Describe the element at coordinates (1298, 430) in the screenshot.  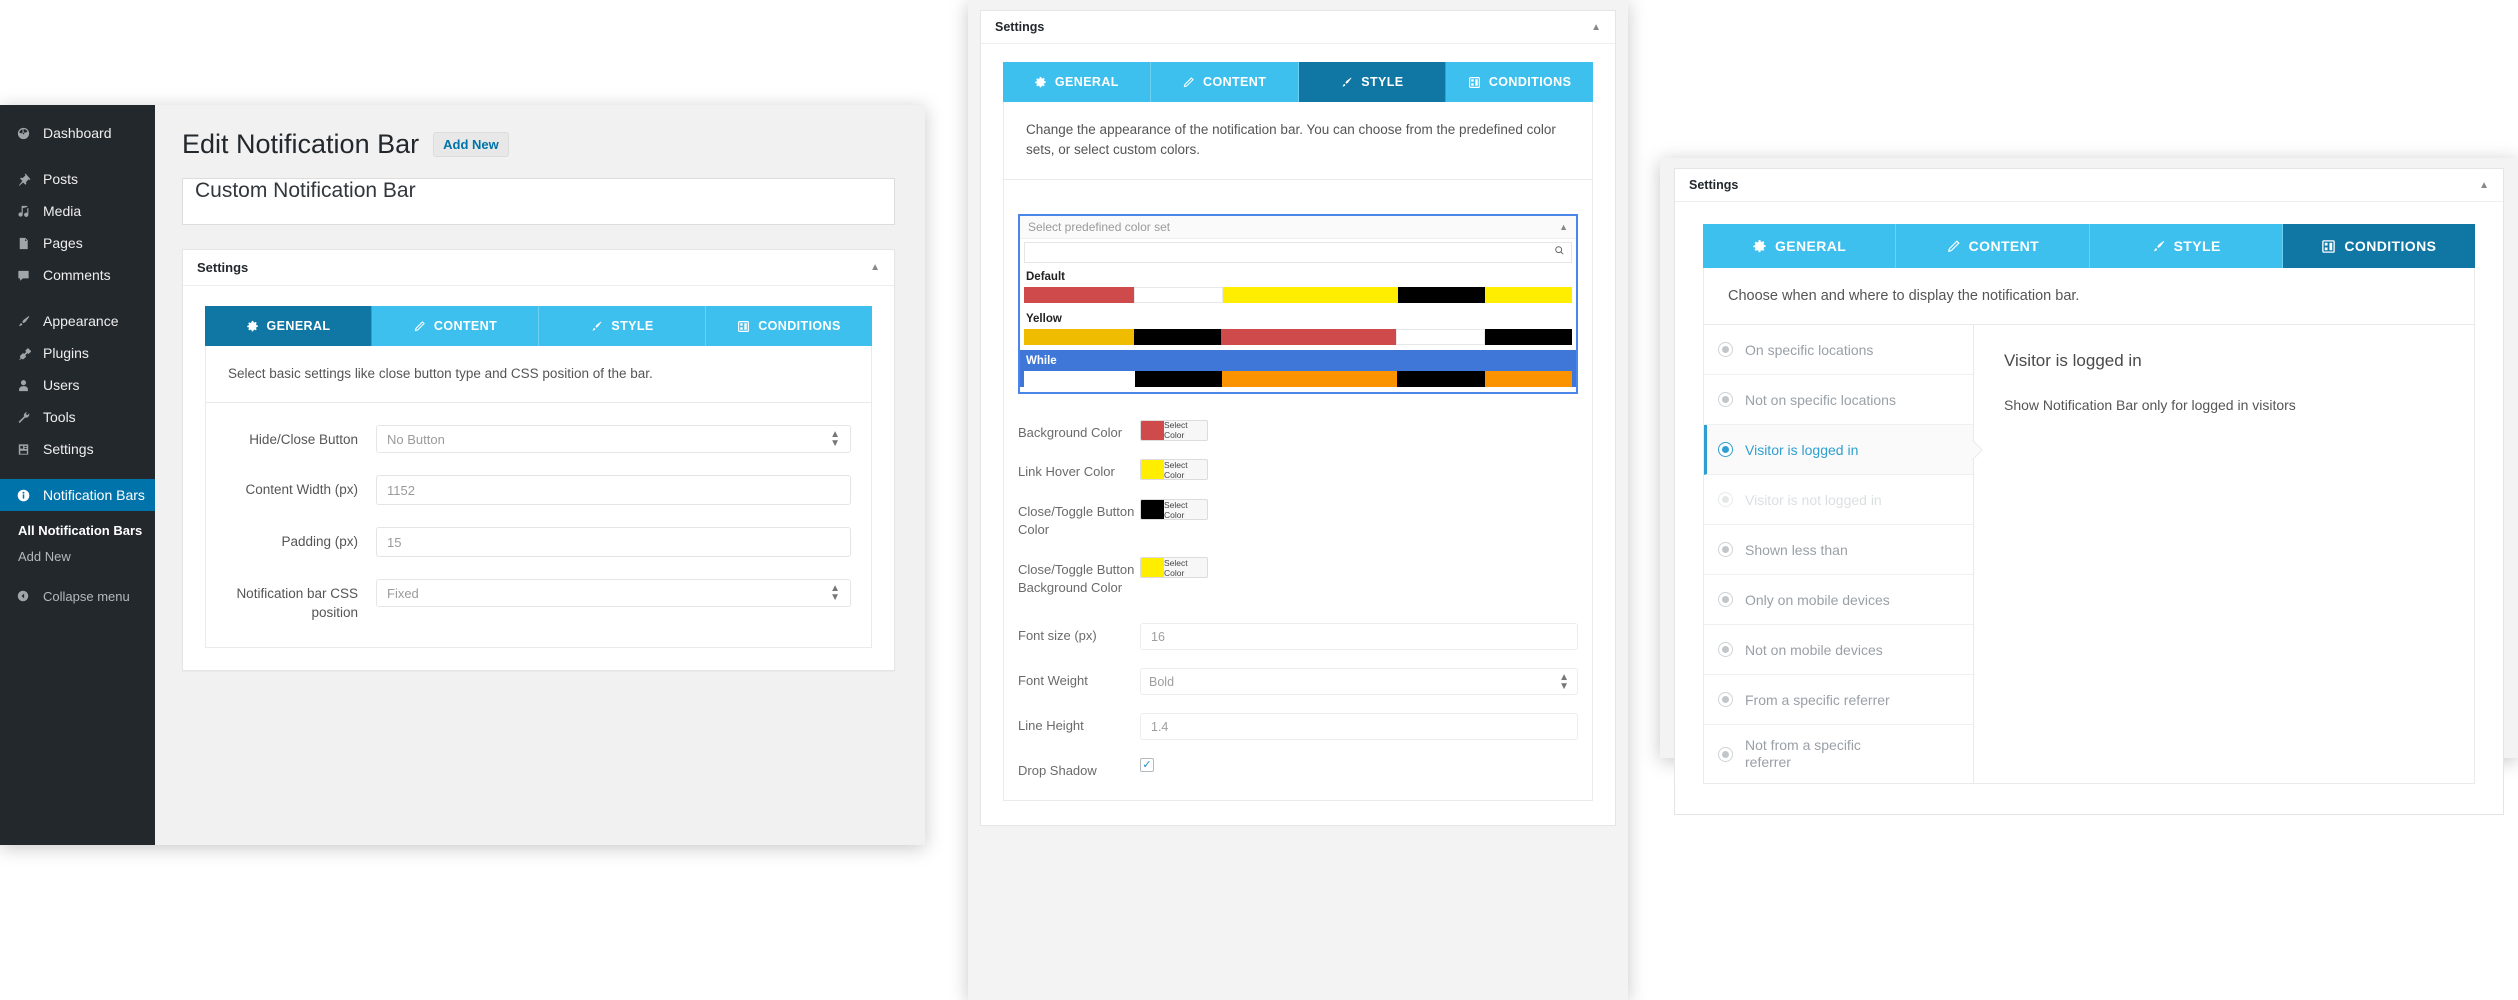
I see `field-background-color: Background Color Select Color` at that location.